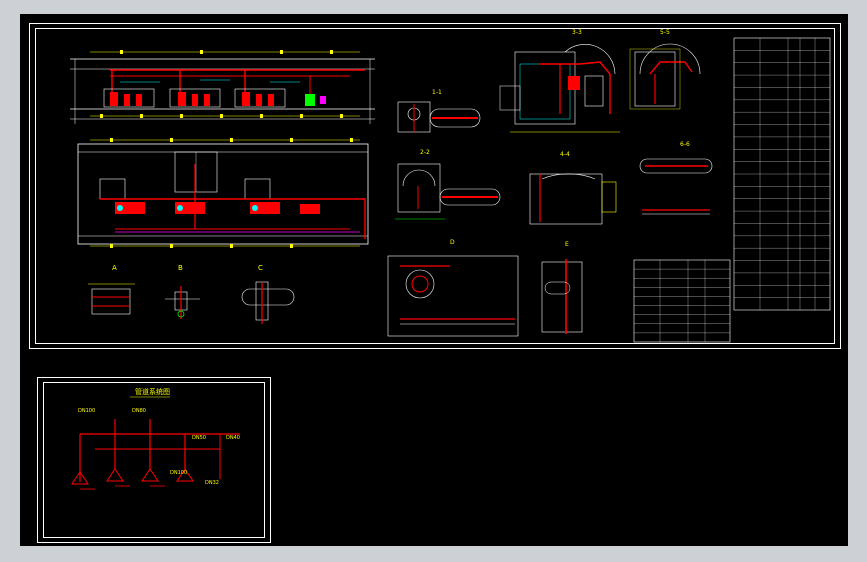  What do you see at coordinates (453, 288) in the screenshot?
I see `detail-d: D` at bounding box center [453, 288].